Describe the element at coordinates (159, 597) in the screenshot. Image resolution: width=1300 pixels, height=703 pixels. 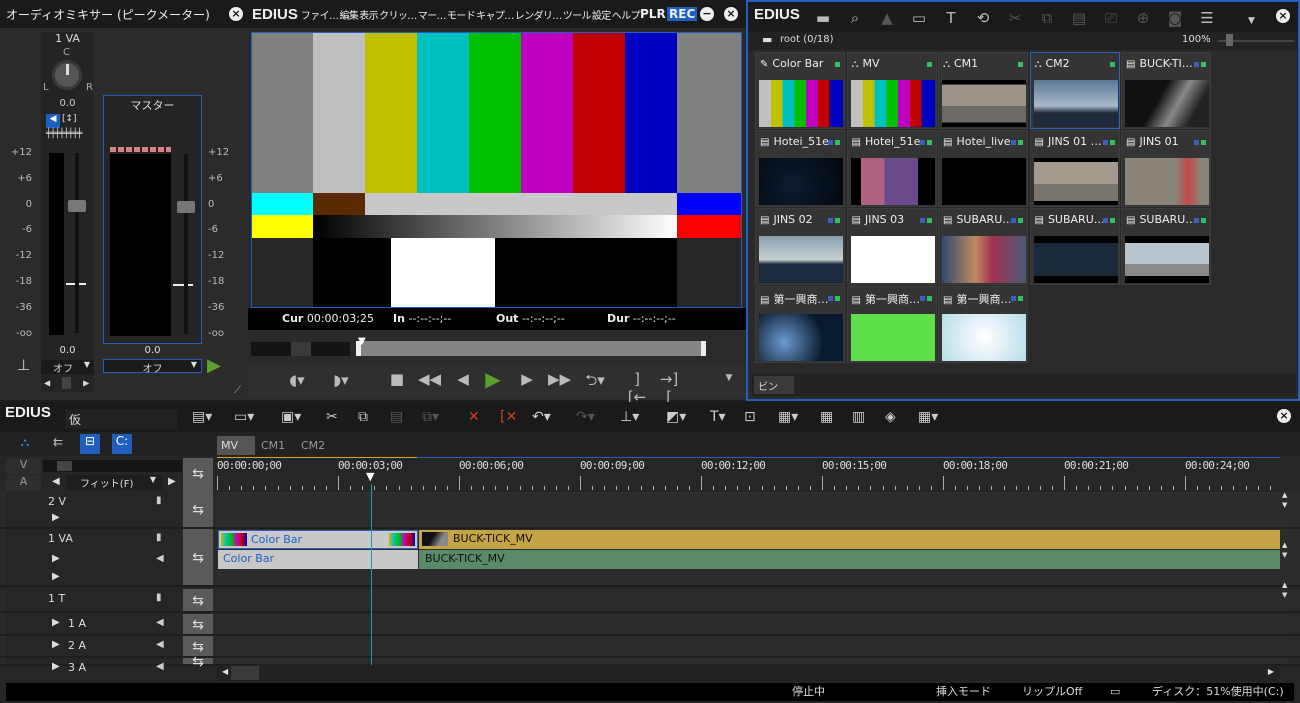
I see `film-icon: ▮` at that location.